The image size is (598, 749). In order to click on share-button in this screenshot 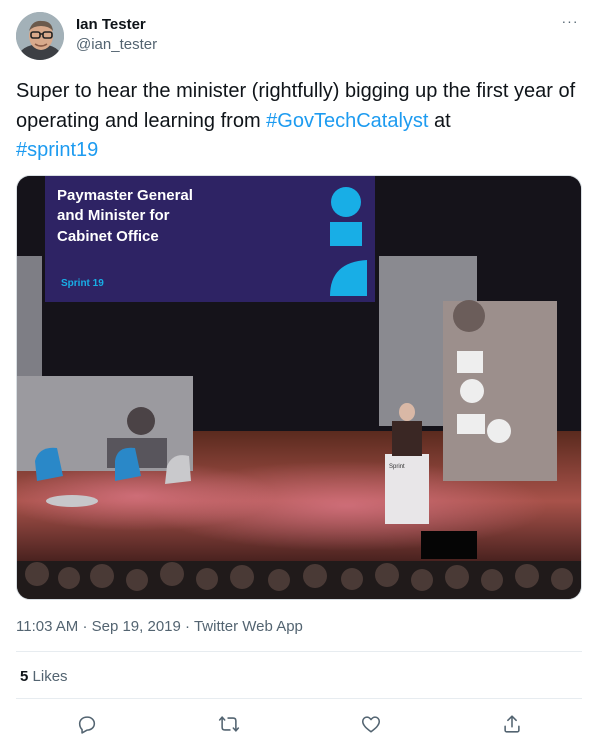, I will do `click(512, 724)`.